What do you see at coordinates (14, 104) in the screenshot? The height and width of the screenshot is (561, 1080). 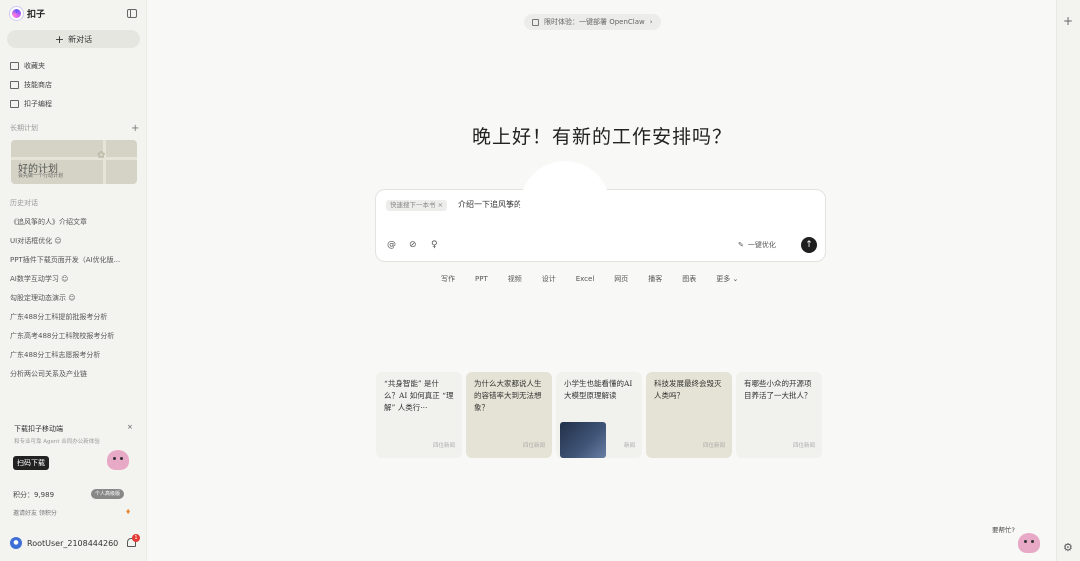 I see `code-file-icon` at bounding box center [14, 104].